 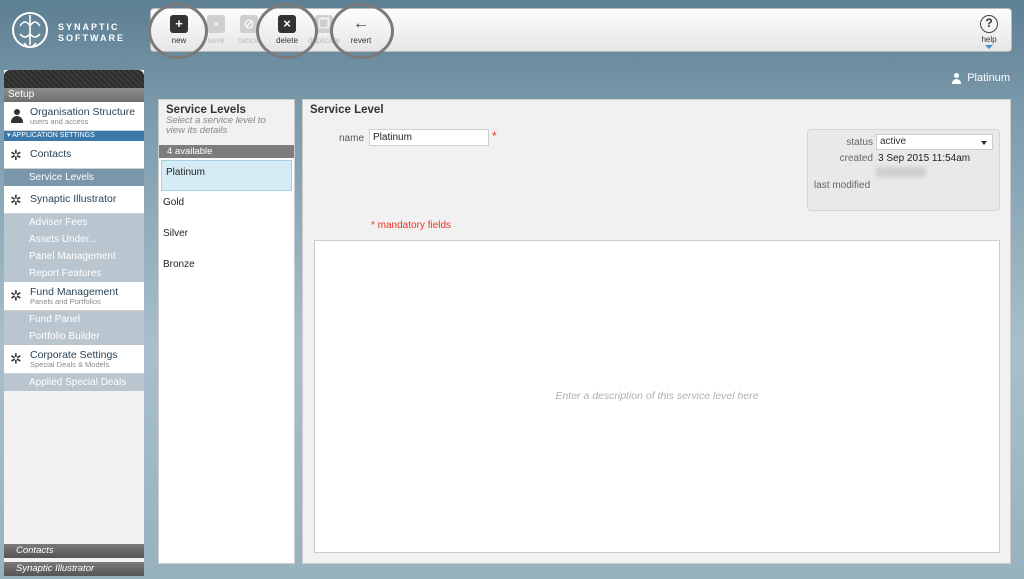 What do you see at coordinates (249, 40) in the screenshot?
I see `cancel-label: cancel` at bounding box center [249, 40].